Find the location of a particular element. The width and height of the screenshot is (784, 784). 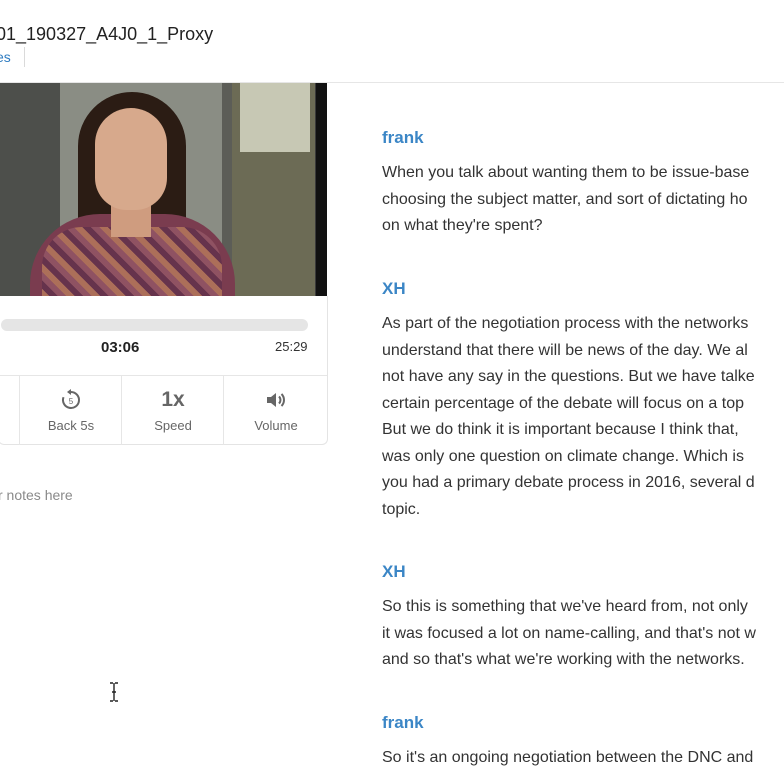

video-letterbox is located at coordinates (321, 189).